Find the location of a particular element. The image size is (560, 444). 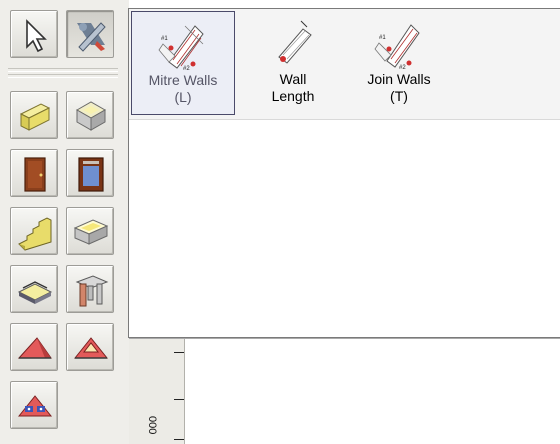

column-icon is located at coordinates (92, 291).